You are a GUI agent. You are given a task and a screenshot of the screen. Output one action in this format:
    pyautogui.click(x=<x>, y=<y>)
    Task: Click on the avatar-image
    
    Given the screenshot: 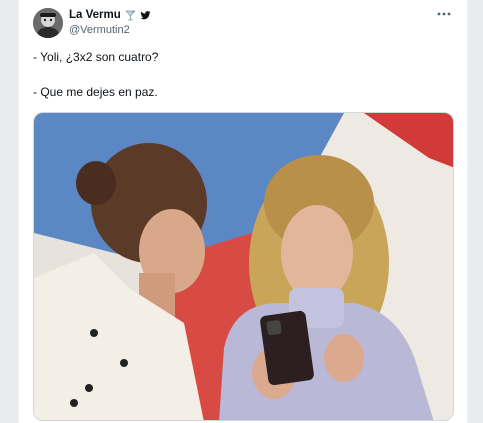 What is the action you would take?
    pyautogui.click(x=48, y=23)
    